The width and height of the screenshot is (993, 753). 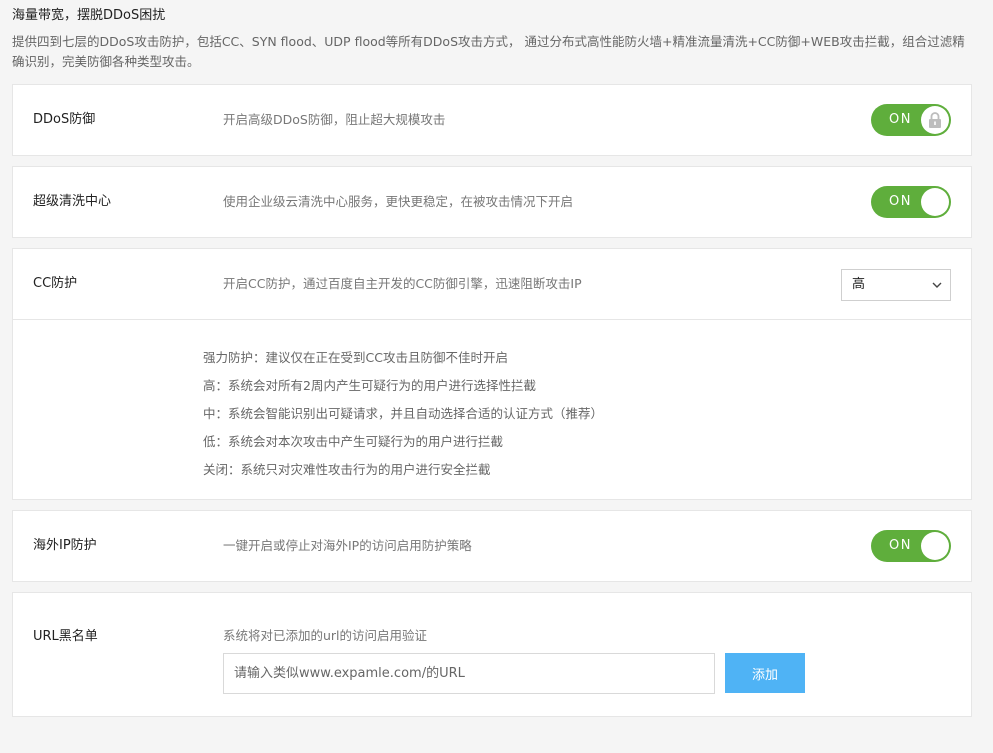 What do you see at coordinates (469, 673) in the screenshot?
I see `url-input` at bounding box center [469, 673].